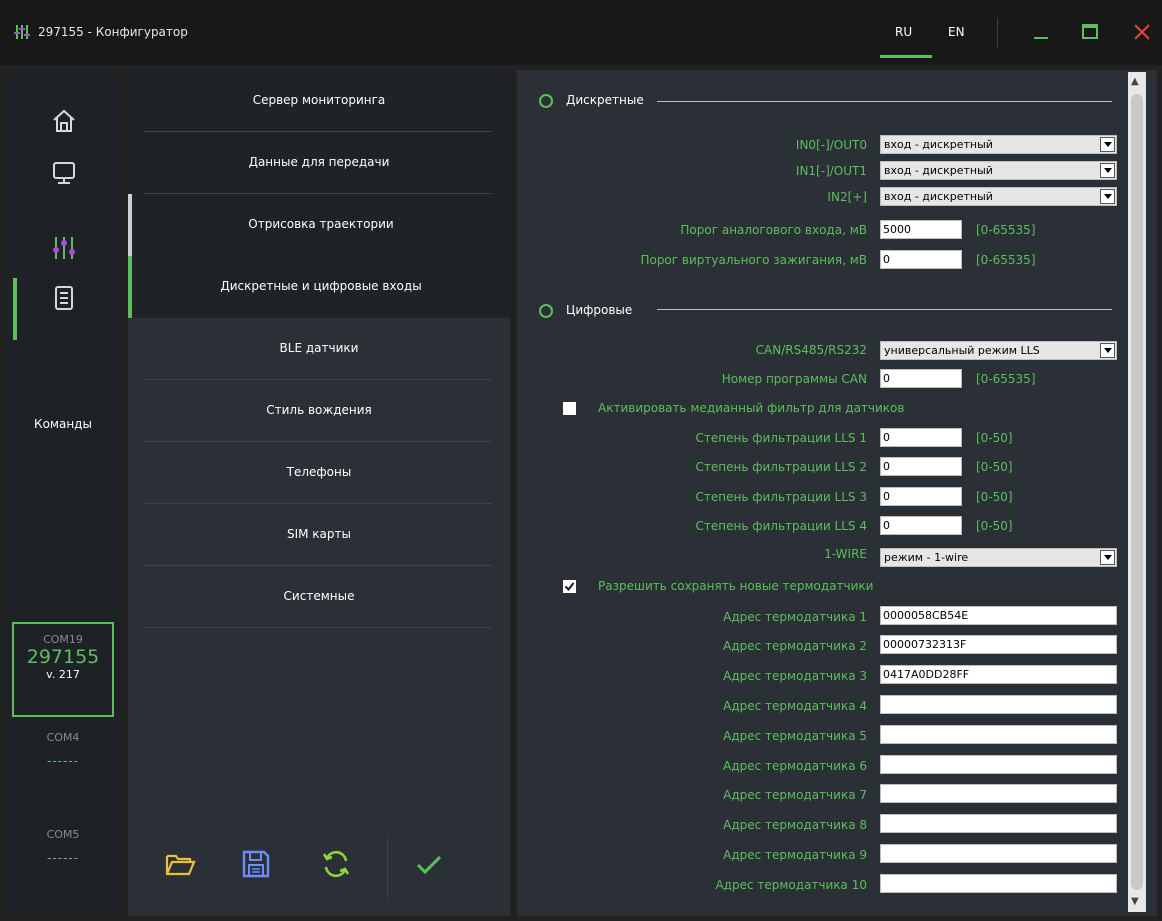  What do you see at coordinates (795, 766) in the screenshot?
I see `thermo-address-label: Адрес термодатчика 6` at bounding box center [795, 766].